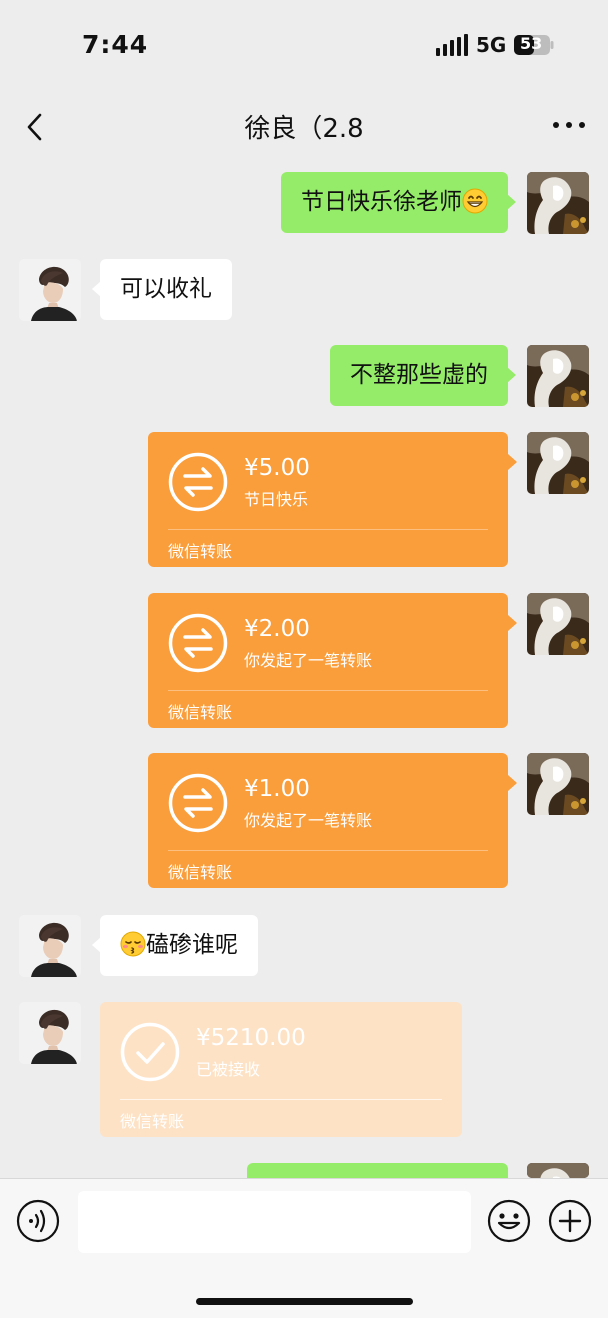 This screenshot has width=608, height=1318. I want to click on input-bar, so click(304, 1248).